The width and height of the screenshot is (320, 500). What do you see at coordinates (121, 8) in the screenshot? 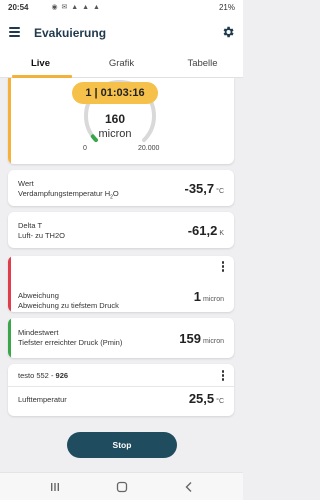
I see `status-bar: 20:54 ◉ ✉ ▲ ▲ ▲ 21%` at bounding box center [121, 8].